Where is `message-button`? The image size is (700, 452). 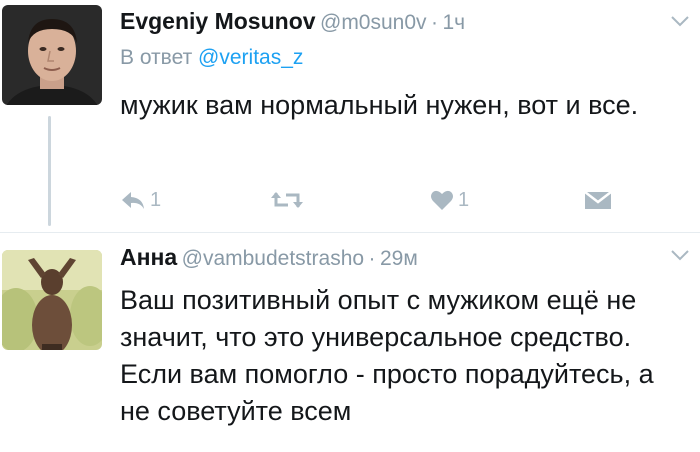 message-button is located at coordinates (598, 200).